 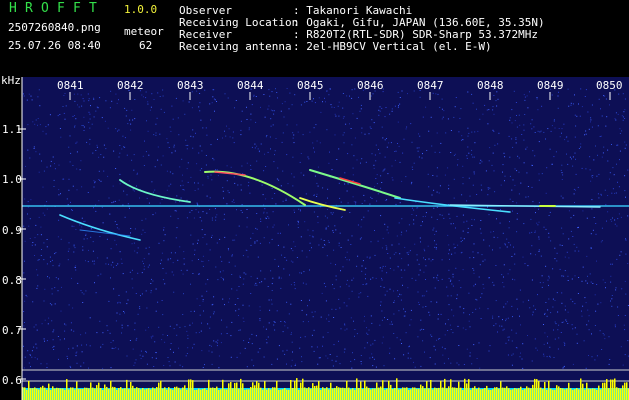 I want to click on x-tick-label: 0849, so click(x=550, y=85).